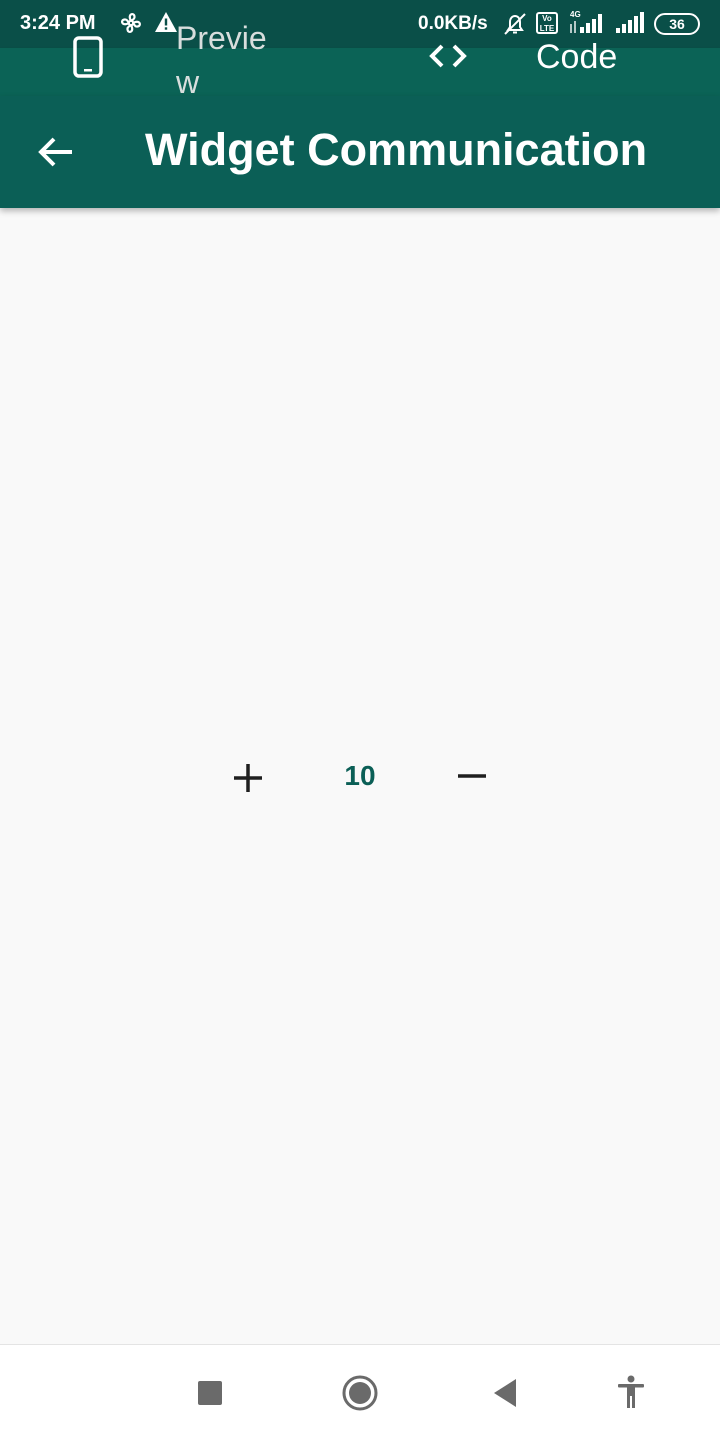 Image resolution: width=720 pixels, height=1440 pixels. I want to click on tab-preview: Preview, so click(228, 60).